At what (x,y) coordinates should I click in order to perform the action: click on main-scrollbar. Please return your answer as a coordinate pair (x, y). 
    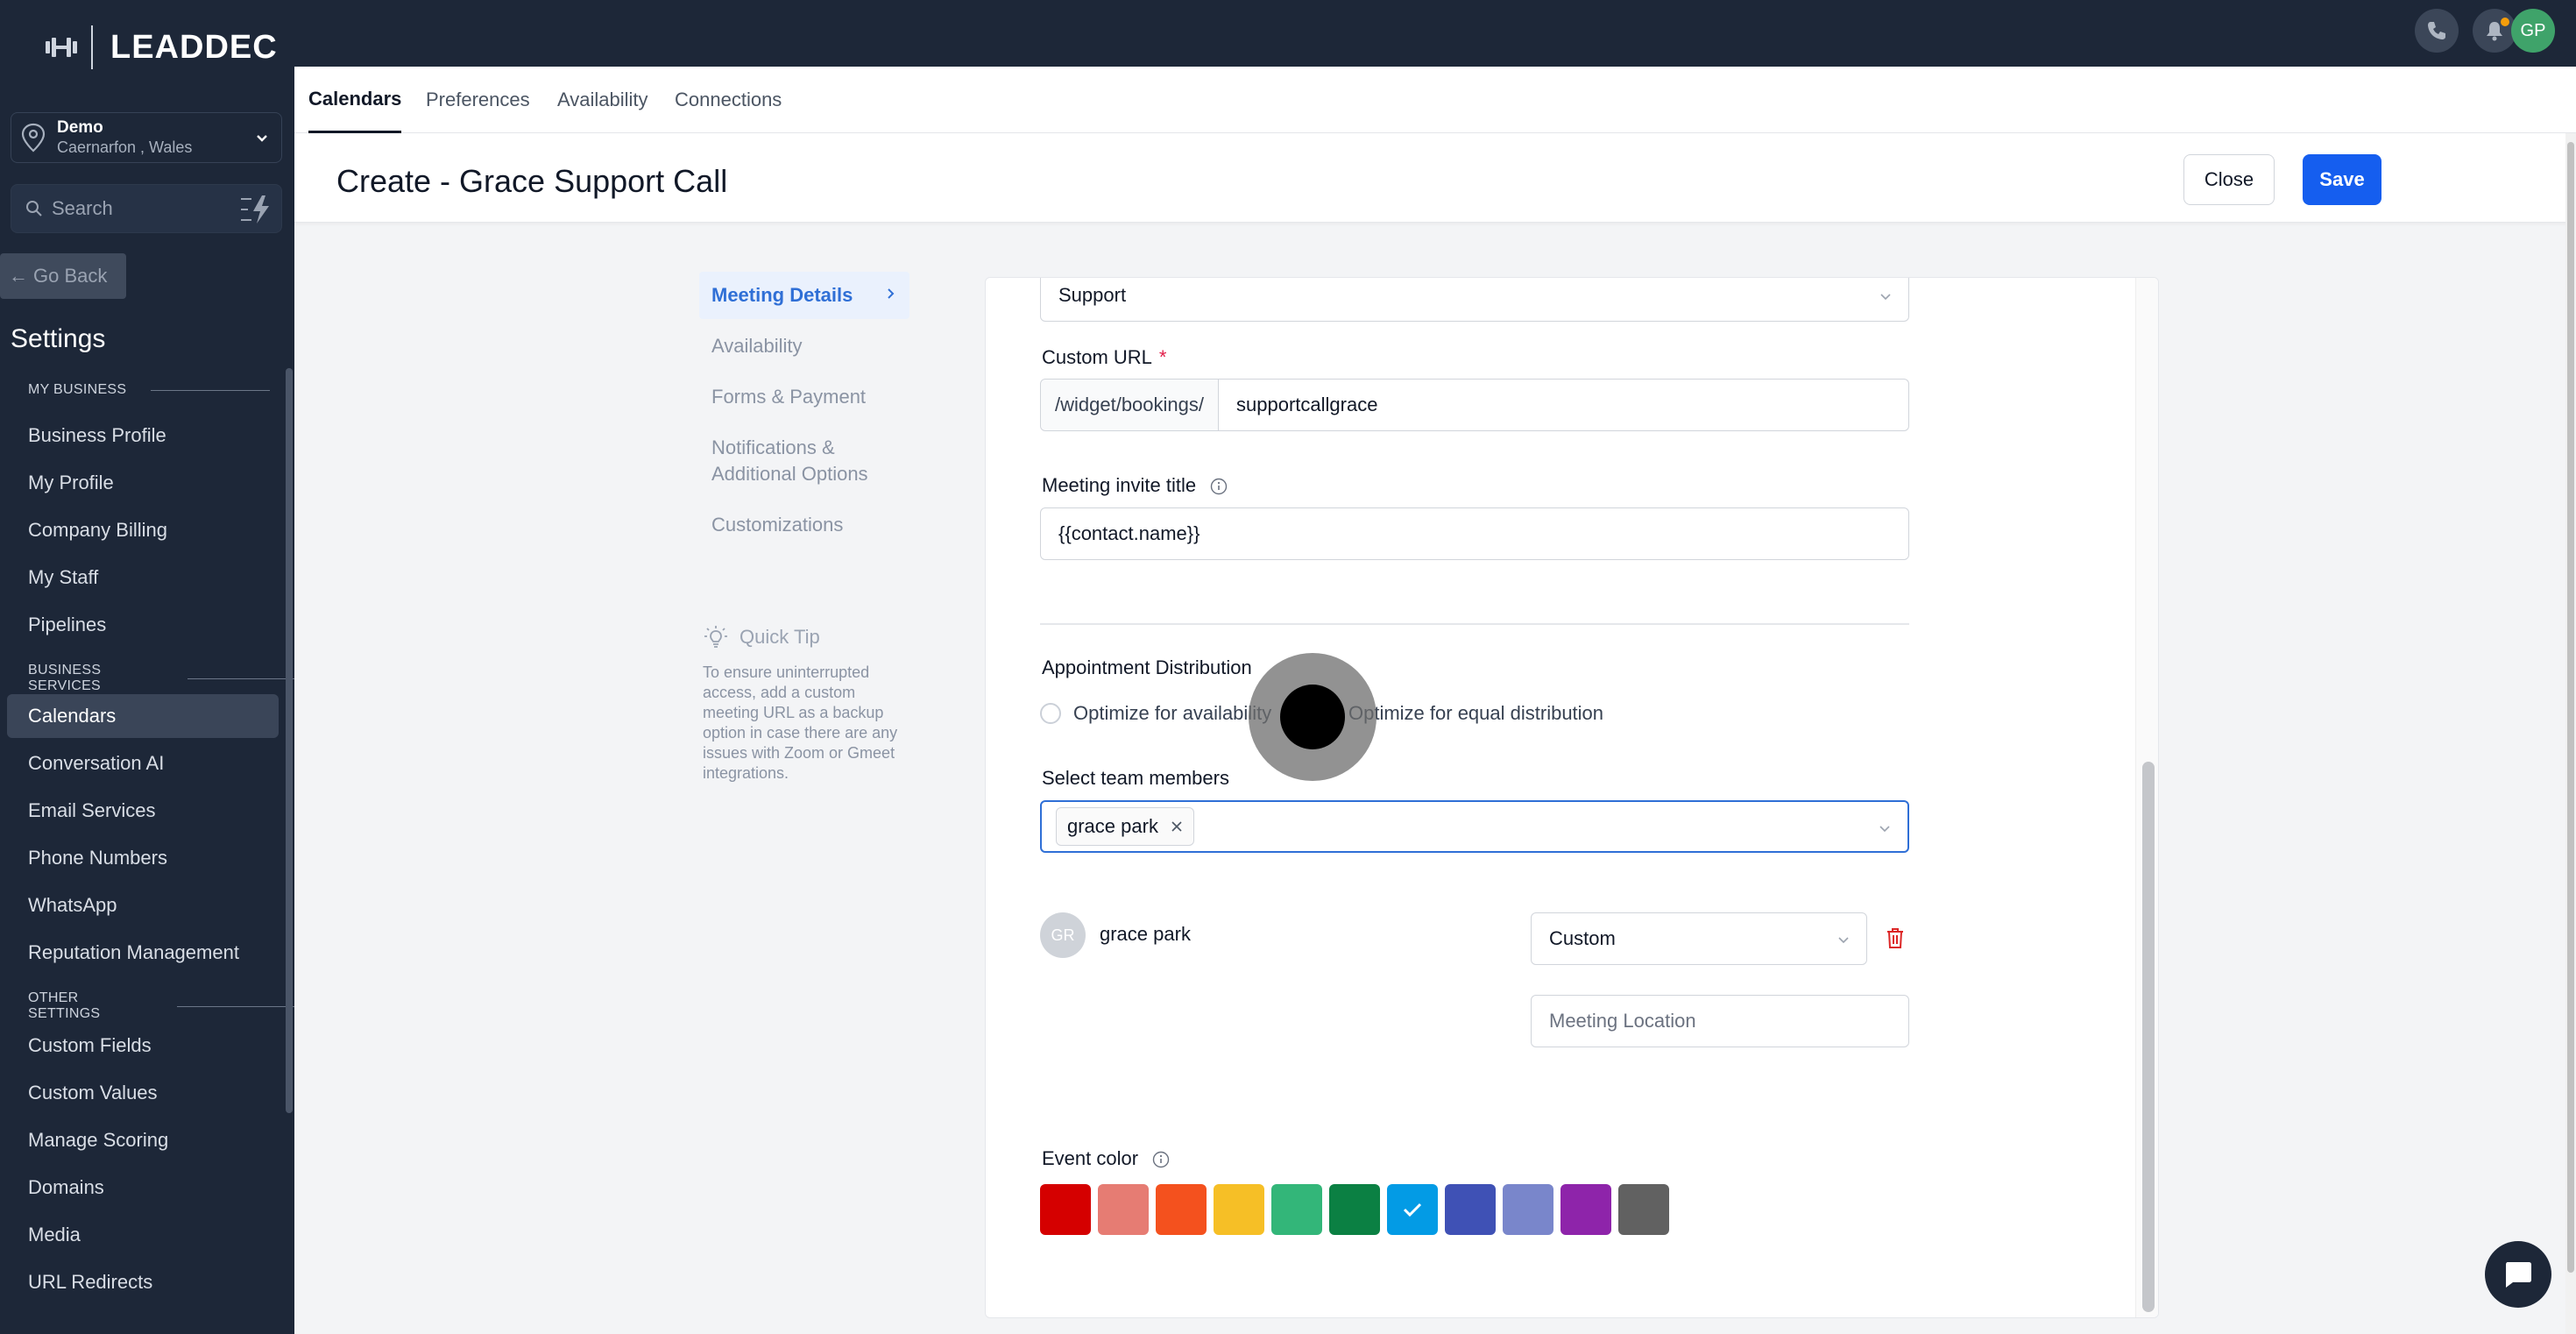
    Looking at the image, I should click on (2570, 733).